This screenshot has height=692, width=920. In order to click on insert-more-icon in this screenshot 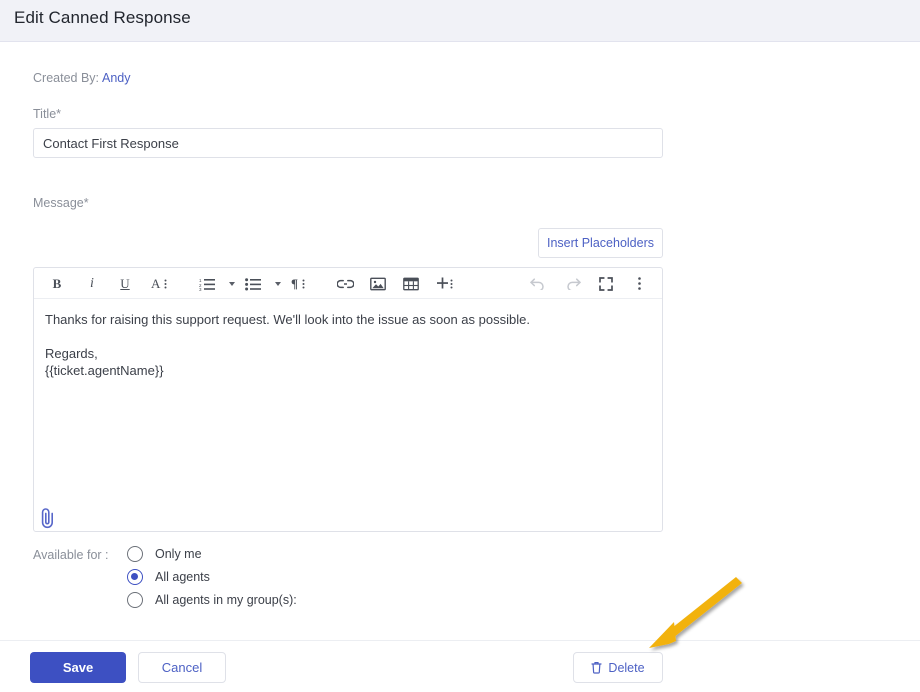, I will do `click(446, 283)`.